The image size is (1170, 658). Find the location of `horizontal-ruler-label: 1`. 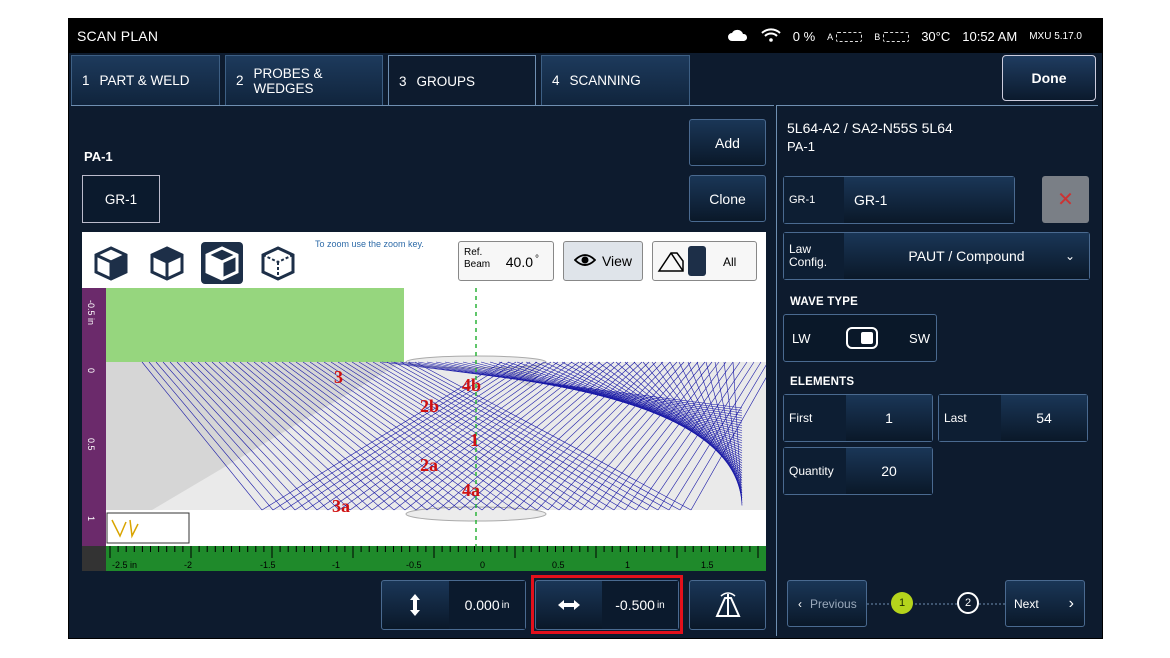

horizontal-ruler-label: 1 is located at coordinates (627, 565).